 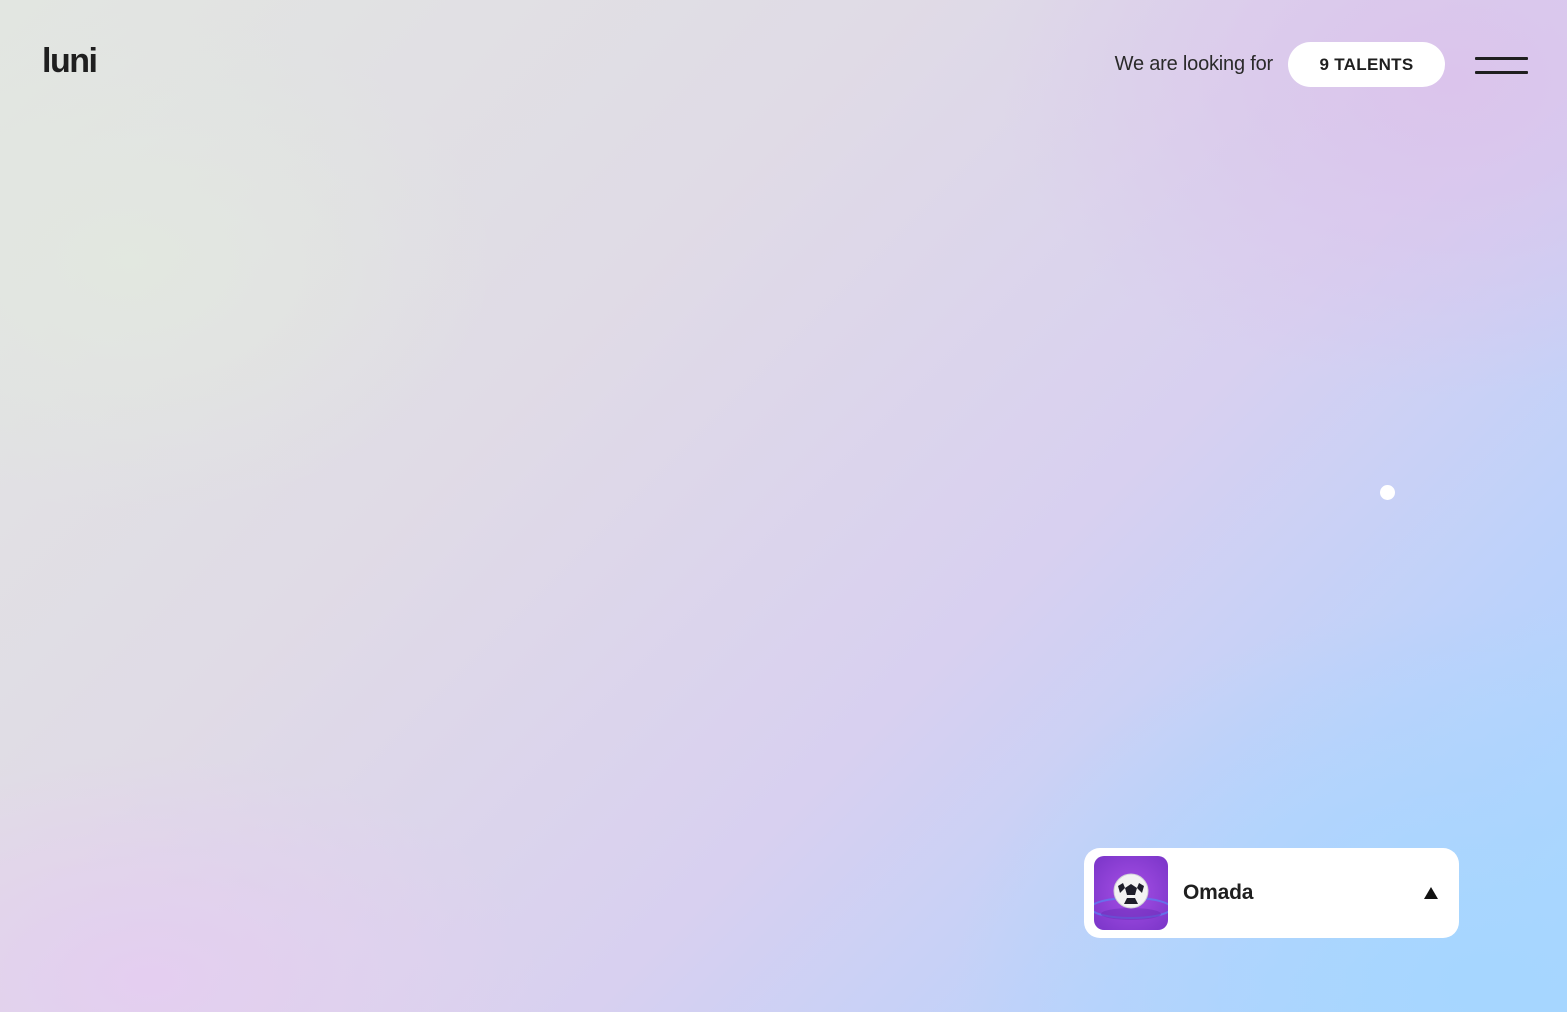 What do you see at coordinates (1194, 64) in the screenshot?
I see `looking-for-text: We are looking for` at bounding box center [1194, 64].